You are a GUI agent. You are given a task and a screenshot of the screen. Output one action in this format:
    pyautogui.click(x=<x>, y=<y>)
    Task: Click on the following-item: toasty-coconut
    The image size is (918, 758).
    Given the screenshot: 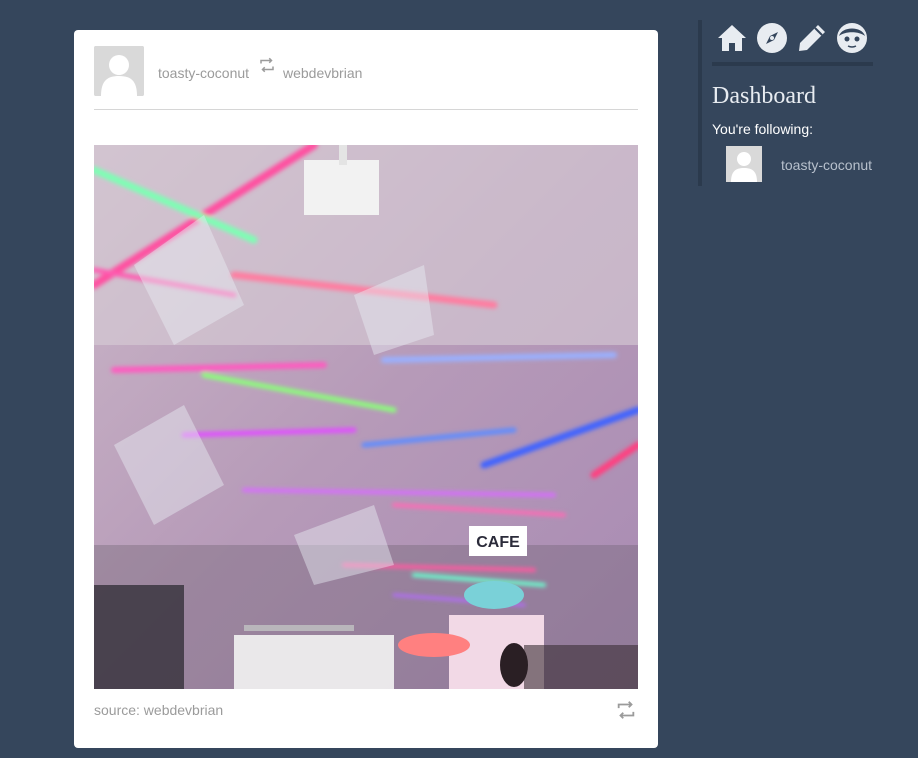 What is the action you would take?
    pyautogui.click(x=801, y=164)
    